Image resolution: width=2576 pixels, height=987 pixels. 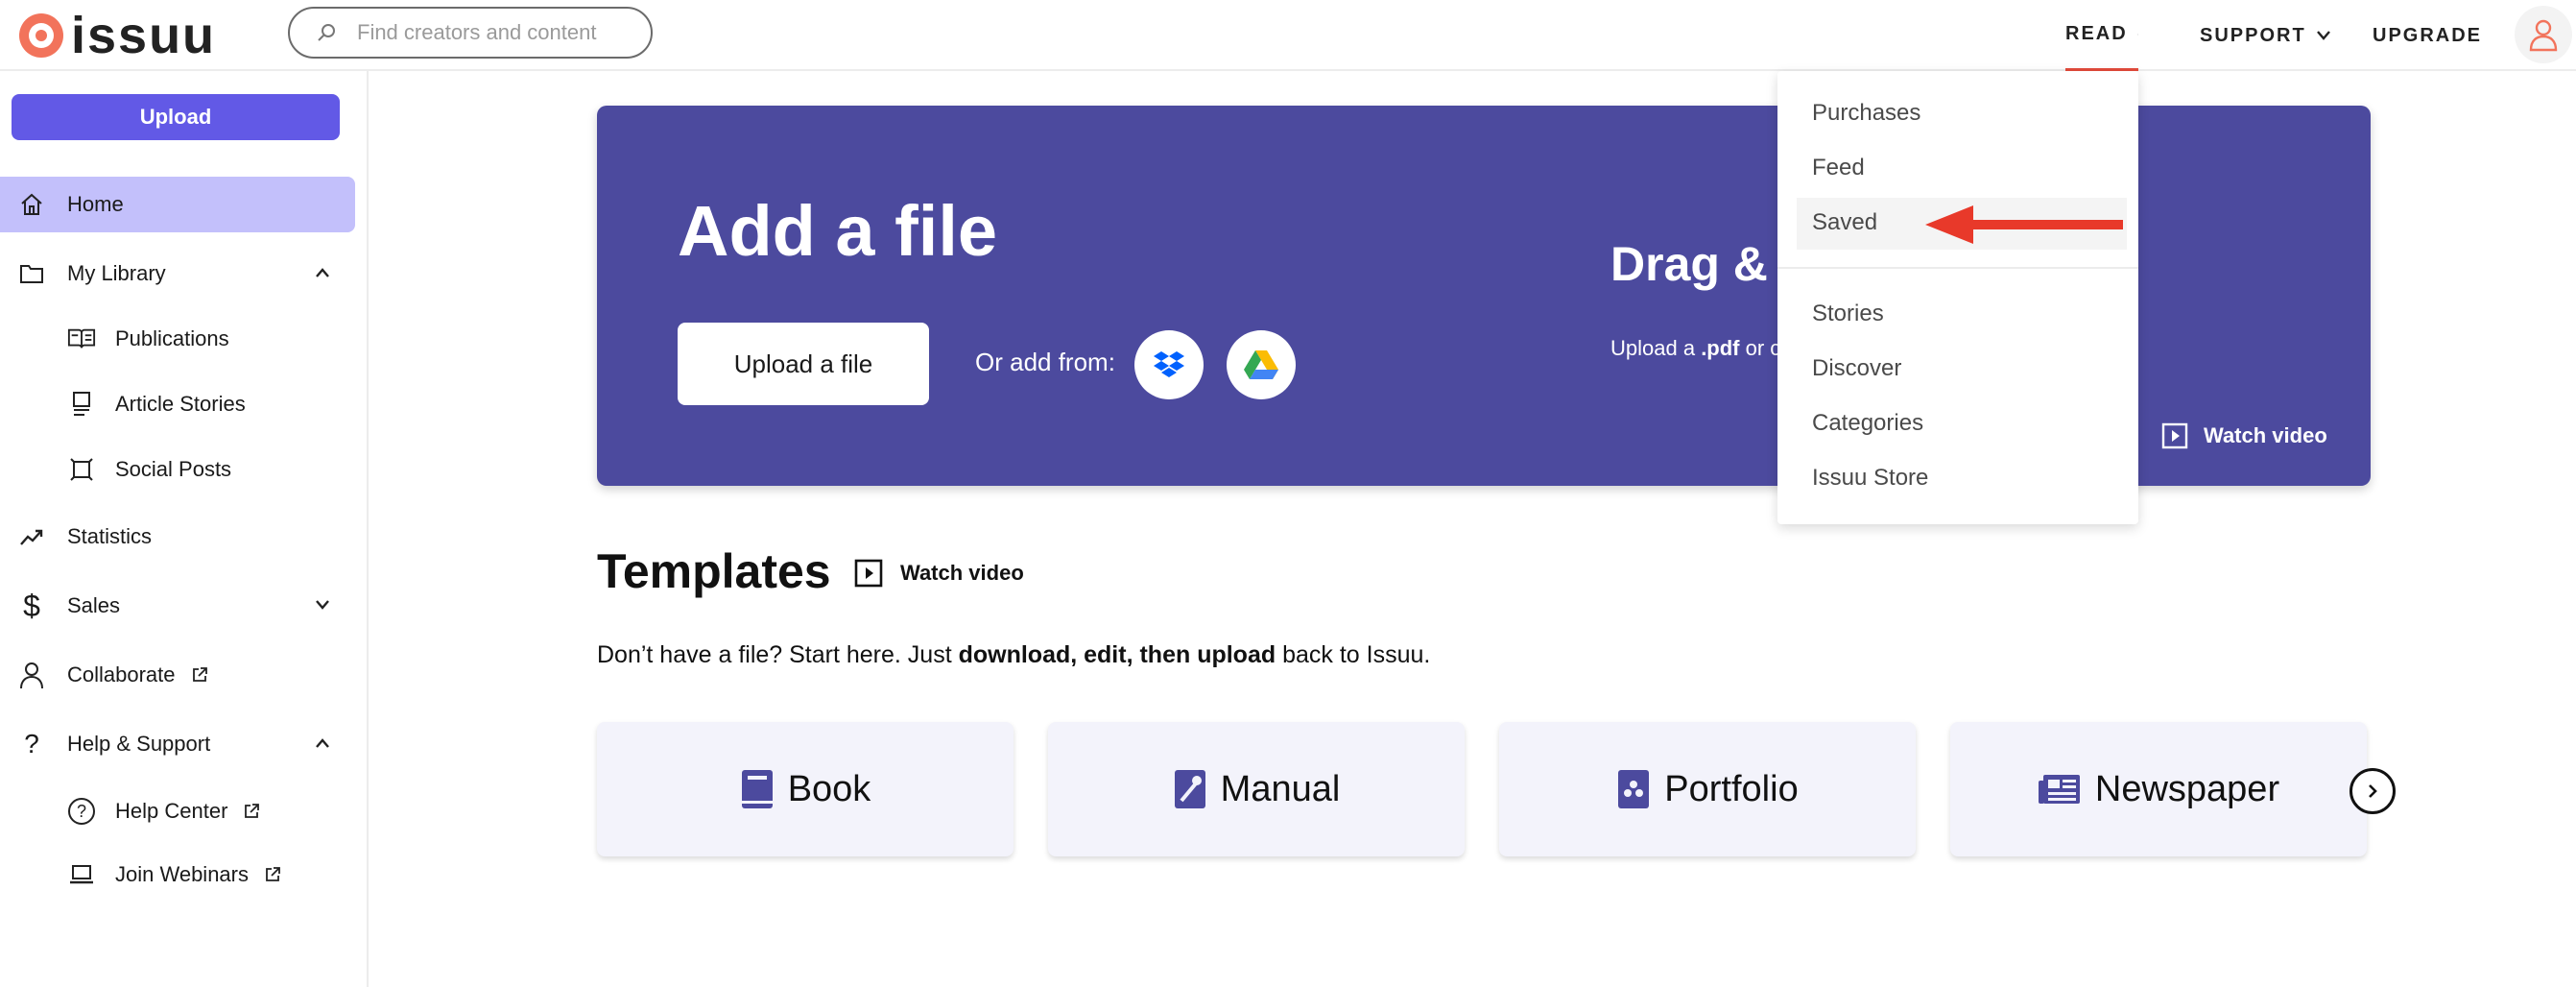 I want to click on sidebar-item-publications: Publications, so click(x=177, y=339).